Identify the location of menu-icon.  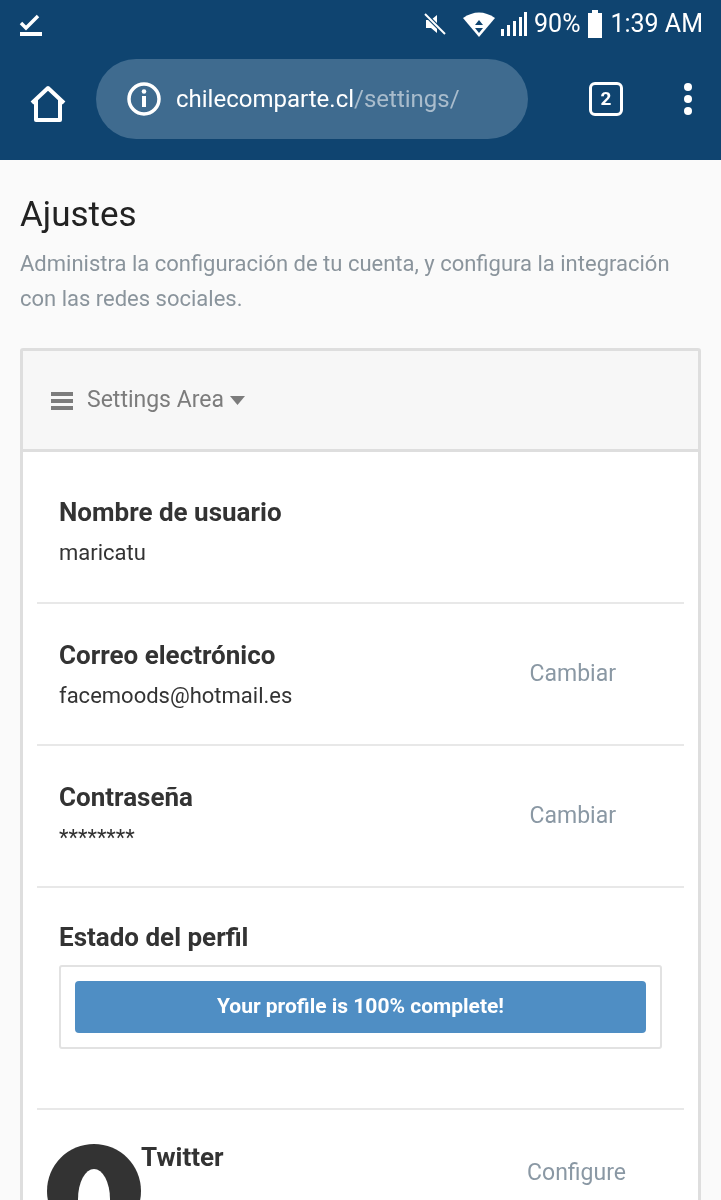
(62, 400).